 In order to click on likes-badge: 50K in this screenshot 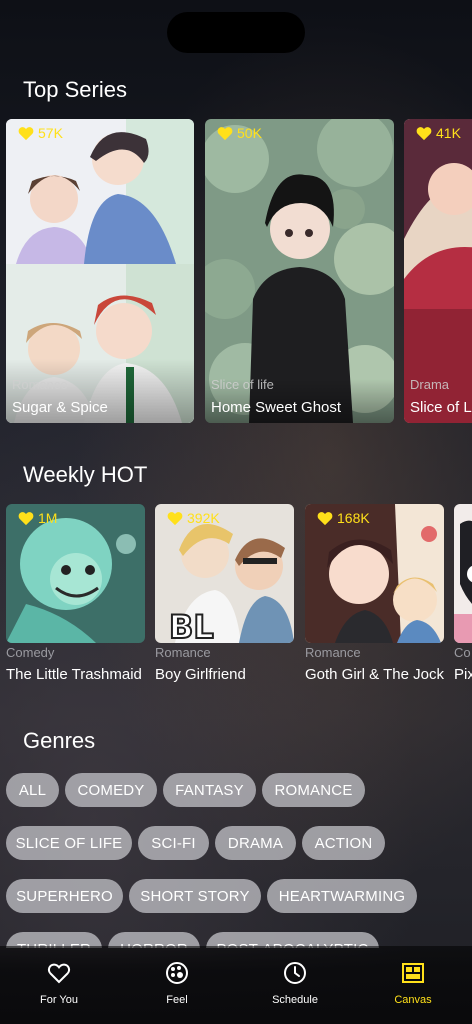, I will do `click(239, 133)`.